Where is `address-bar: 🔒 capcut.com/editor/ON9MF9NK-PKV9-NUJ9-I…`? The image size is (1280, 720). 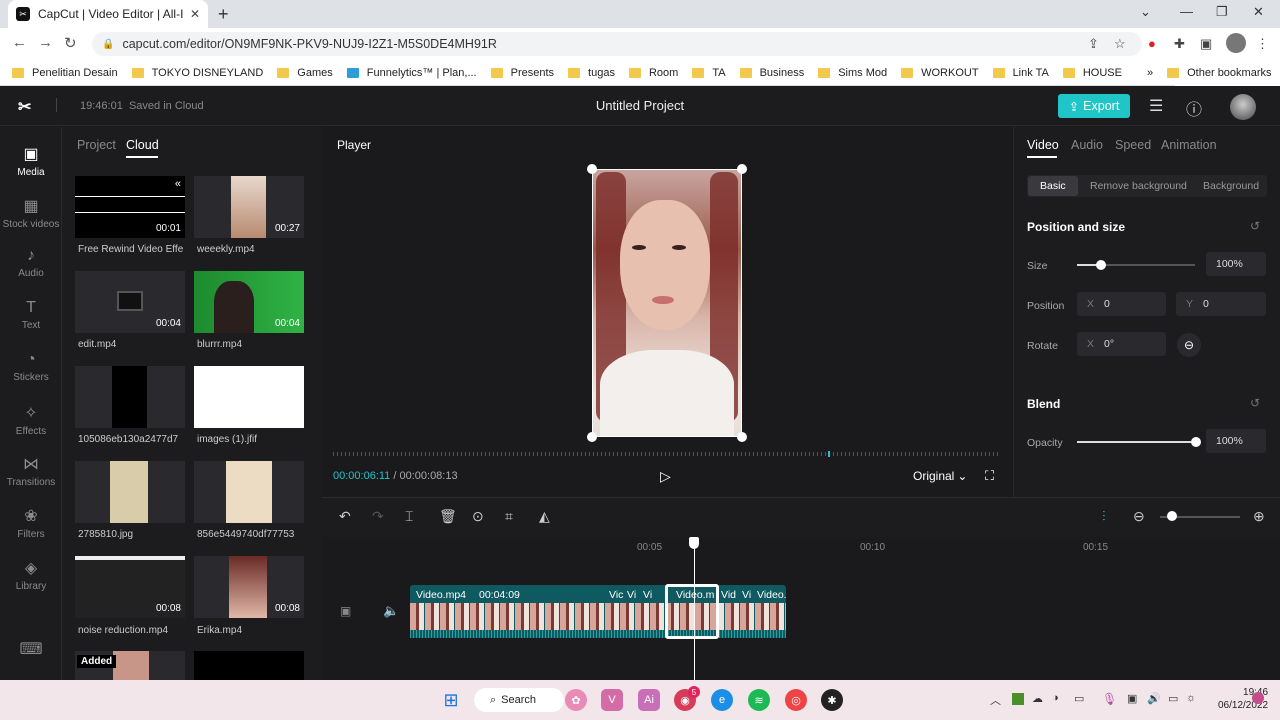 address-bar: 🔒 capcut.com/editor/ON9MF9NK-PKV9-NUJ9-I… is located at coordinates (617, 44).